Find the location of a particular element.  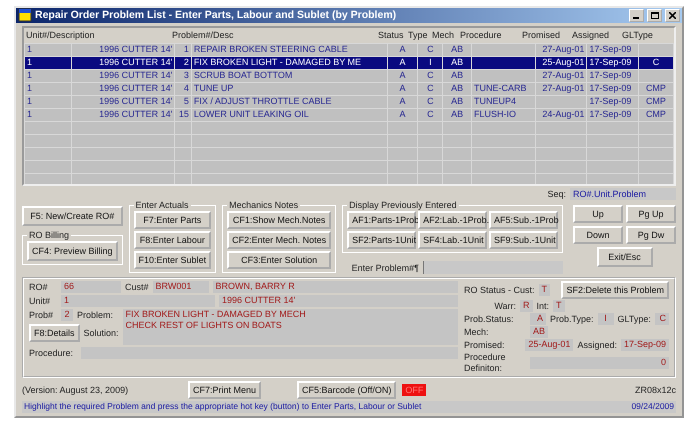

table-cell: SCRUB BOAT BOTTOM is located at coordinates (289, 75).